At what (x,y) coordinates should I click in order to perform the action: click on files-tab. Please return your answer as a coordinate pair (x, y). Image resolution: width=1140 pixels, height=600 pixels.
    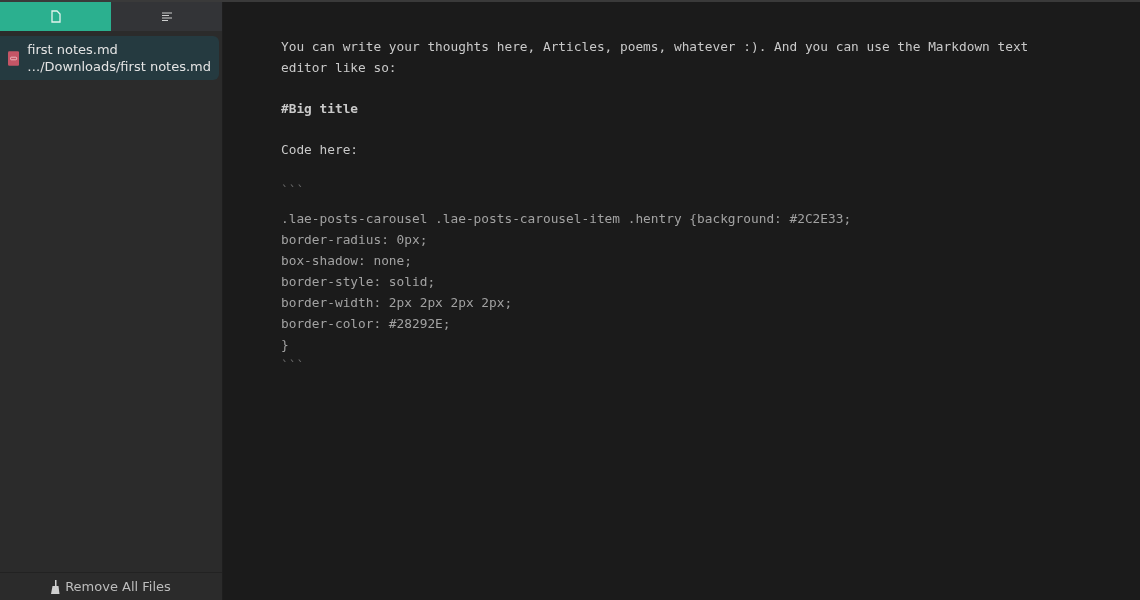
    Looking at the image, I should click on (55, 16).